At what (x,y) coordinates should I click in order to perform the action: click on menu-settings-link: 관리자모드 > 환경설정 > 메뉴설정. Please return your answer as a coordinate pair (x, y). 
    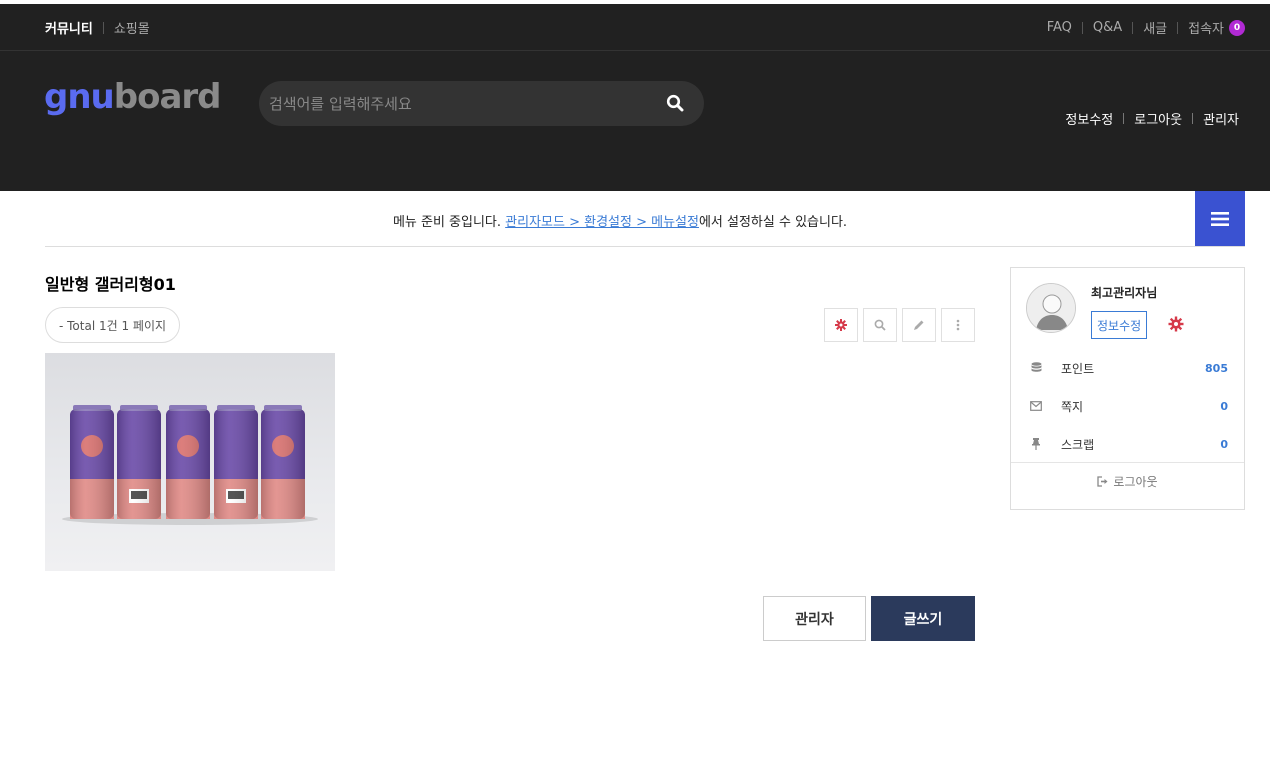
    Looking at the image, I should click on (602, 222).